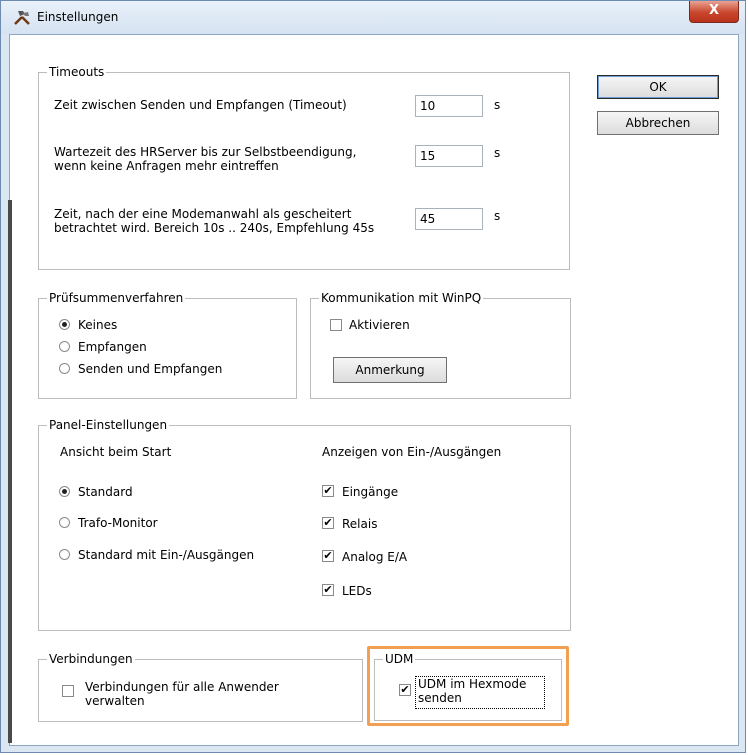 The height and width of the screenshot is (755, 748). Describe the element at coordinates (112, 347) in the screenshot. I see `checksum-label-receive: Empfangen` at that location.